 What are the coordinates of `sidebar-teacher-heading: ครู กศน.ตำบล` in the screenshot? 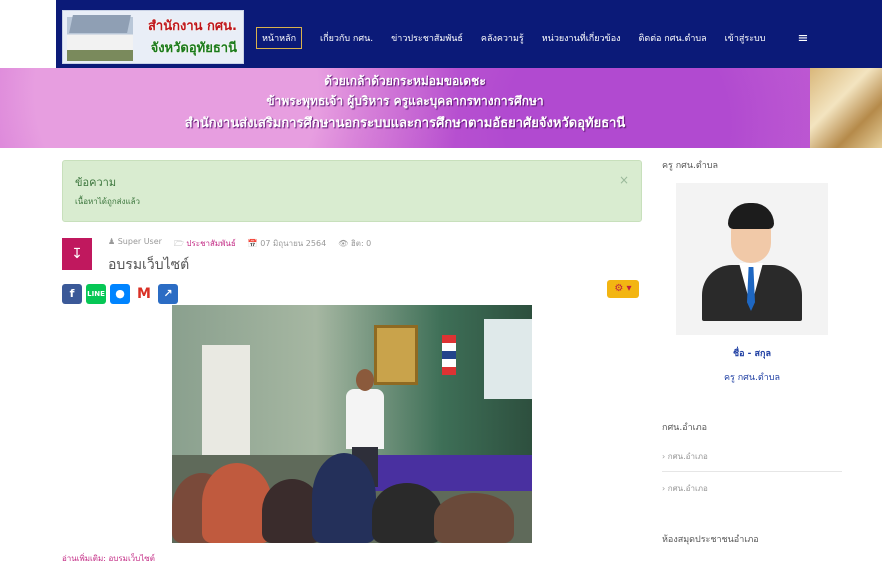 It's located at (690, 166).